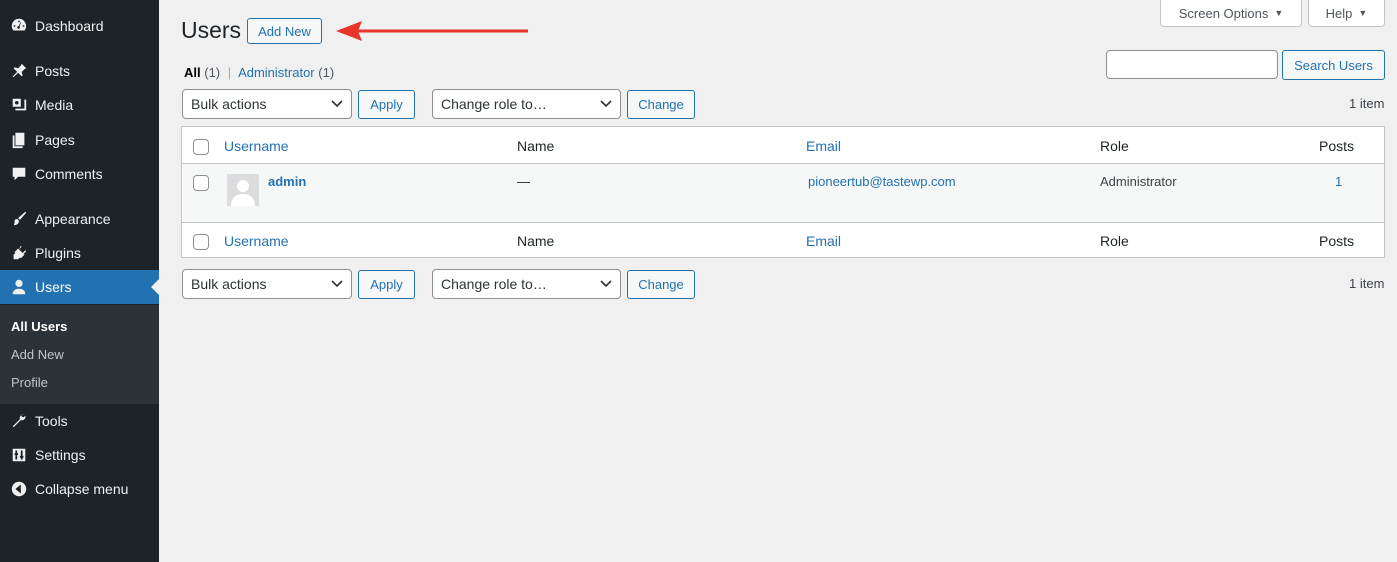  What do you see at coordinates (201, 183) in the screenshot?
I see `row-checkbox` at bounding box center [201, 183].